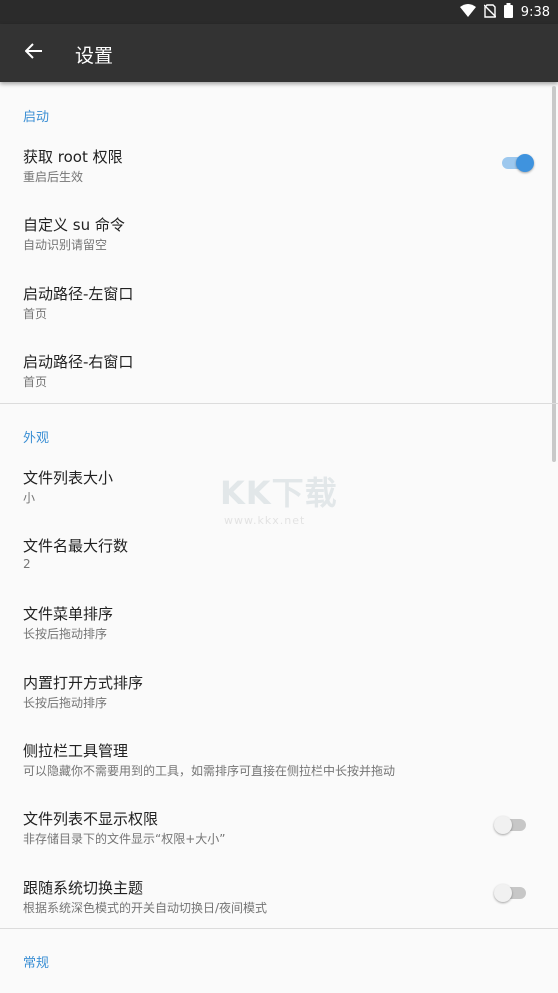  Describe the element at coordinates (76, 546) in the screenshot. I see `pref-title: 文件名最大行数` at that location.